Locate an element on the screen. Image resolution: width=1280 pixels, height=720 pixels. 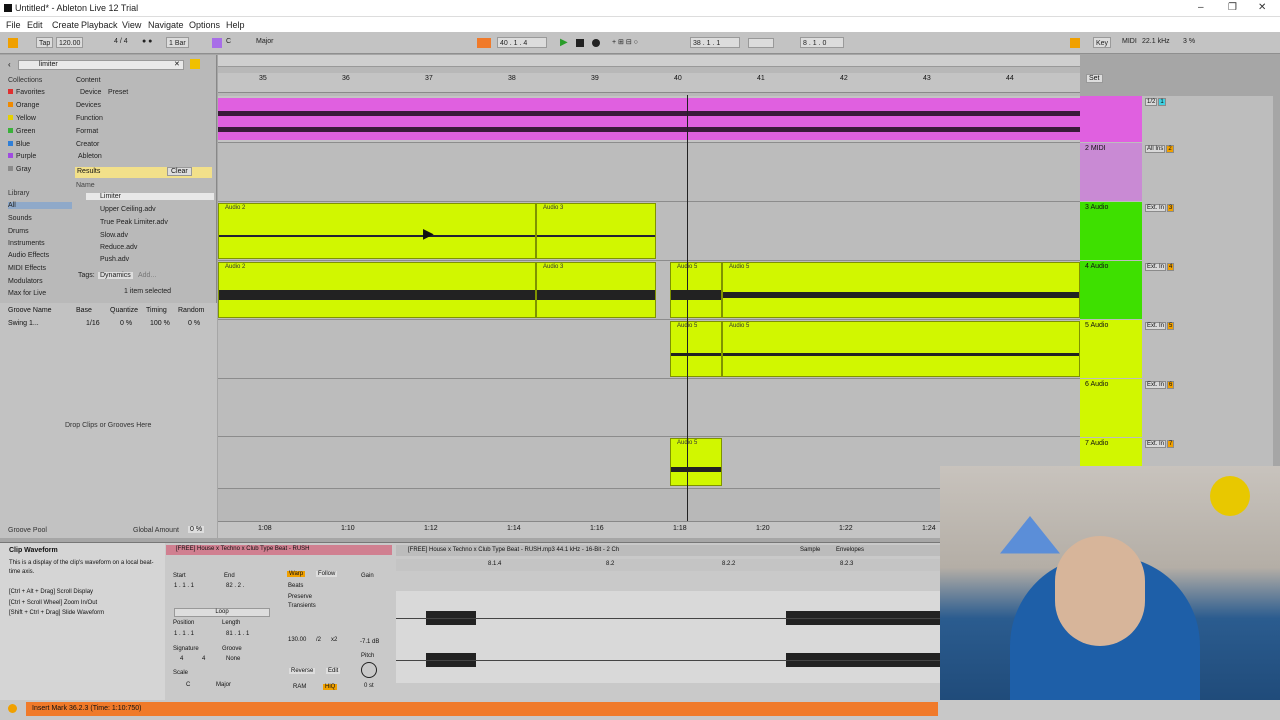
menu-file: File is located at coordinates (13, 25).